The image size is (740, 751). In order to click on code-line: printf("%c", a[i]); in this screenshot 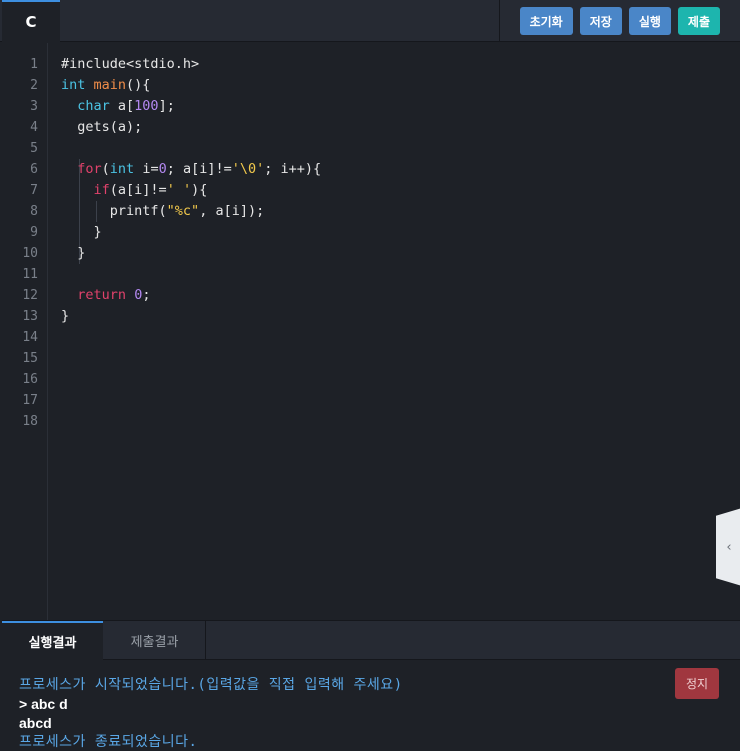, I will do `click(163, 211)`.